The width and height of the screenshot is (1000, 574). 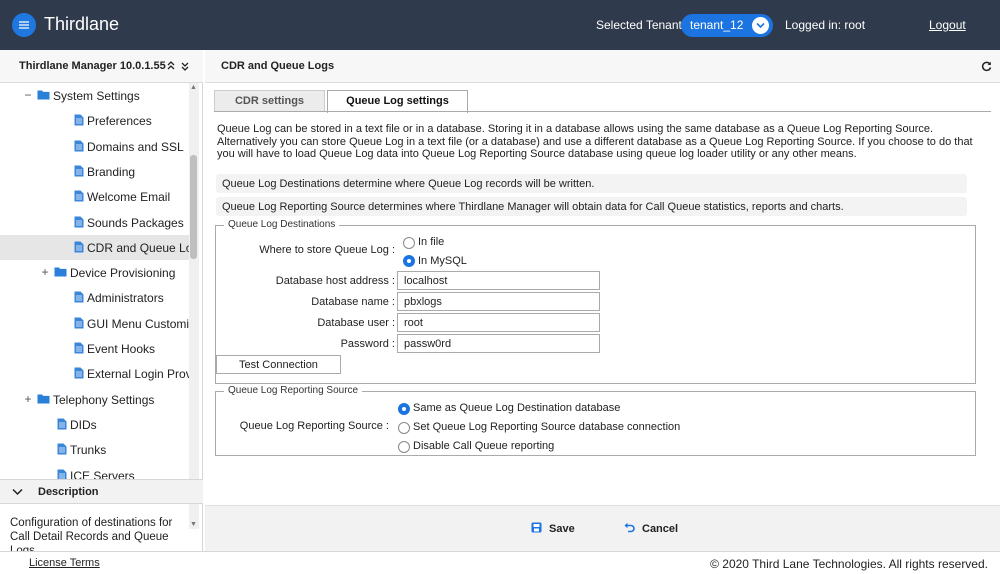 What do you see at coordinates (498, 301) in the screenshot?
I see `db-name-input` at bounding box center [498, 301].